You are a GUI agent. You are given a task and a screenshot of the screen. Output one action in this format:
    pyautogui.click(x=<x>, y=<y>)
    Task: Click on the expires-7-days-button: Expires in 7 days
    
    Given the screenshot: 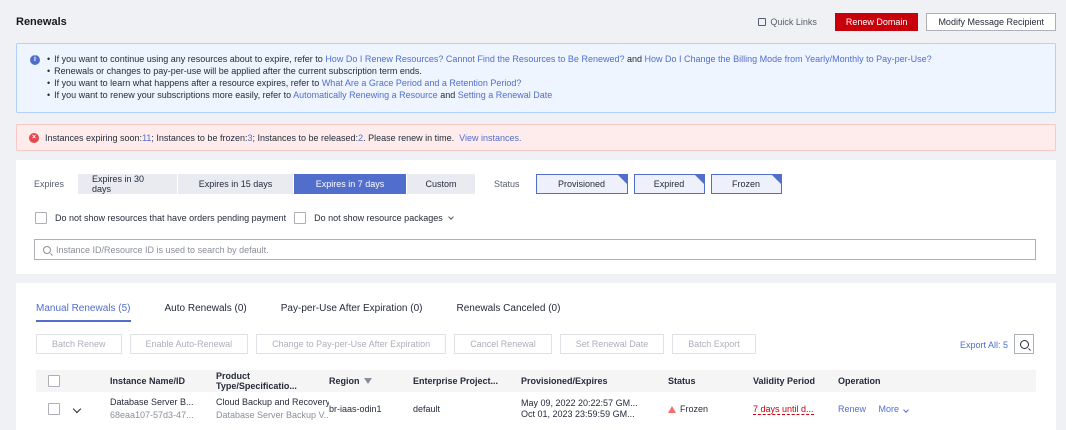 What is the action you would take?
    pyautogui.click(x=350, y=184)
    